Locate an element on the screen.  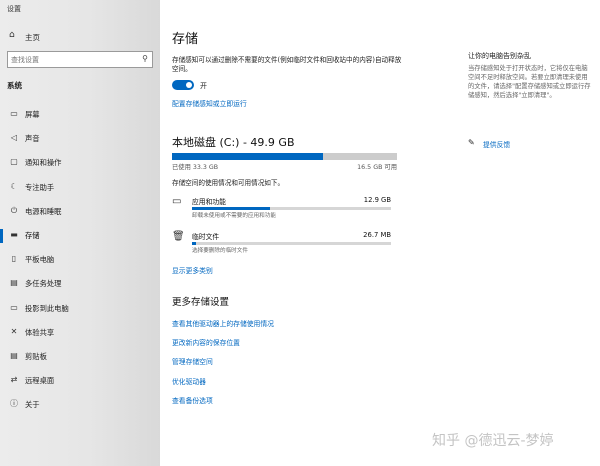
storage-sense-toggle is located at coordinates (183, 85).